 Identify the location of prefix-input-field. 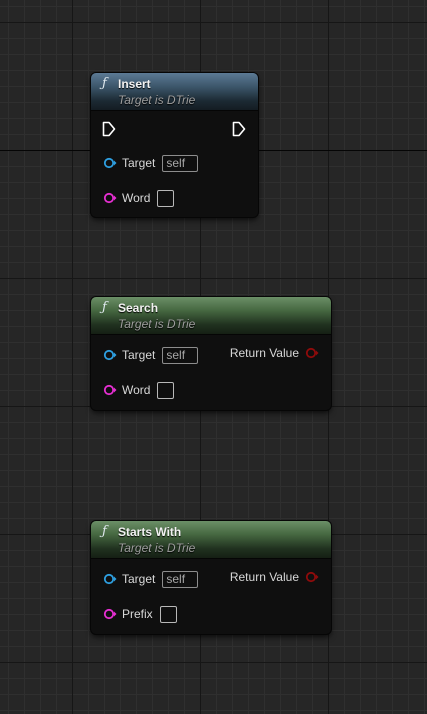
(168, 614).